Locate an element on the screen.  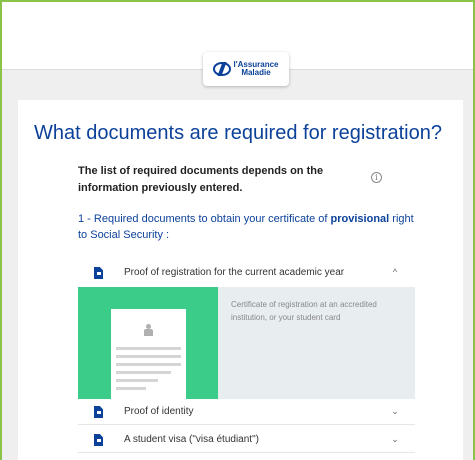
document-illustration is located at coordinates (148, 354).